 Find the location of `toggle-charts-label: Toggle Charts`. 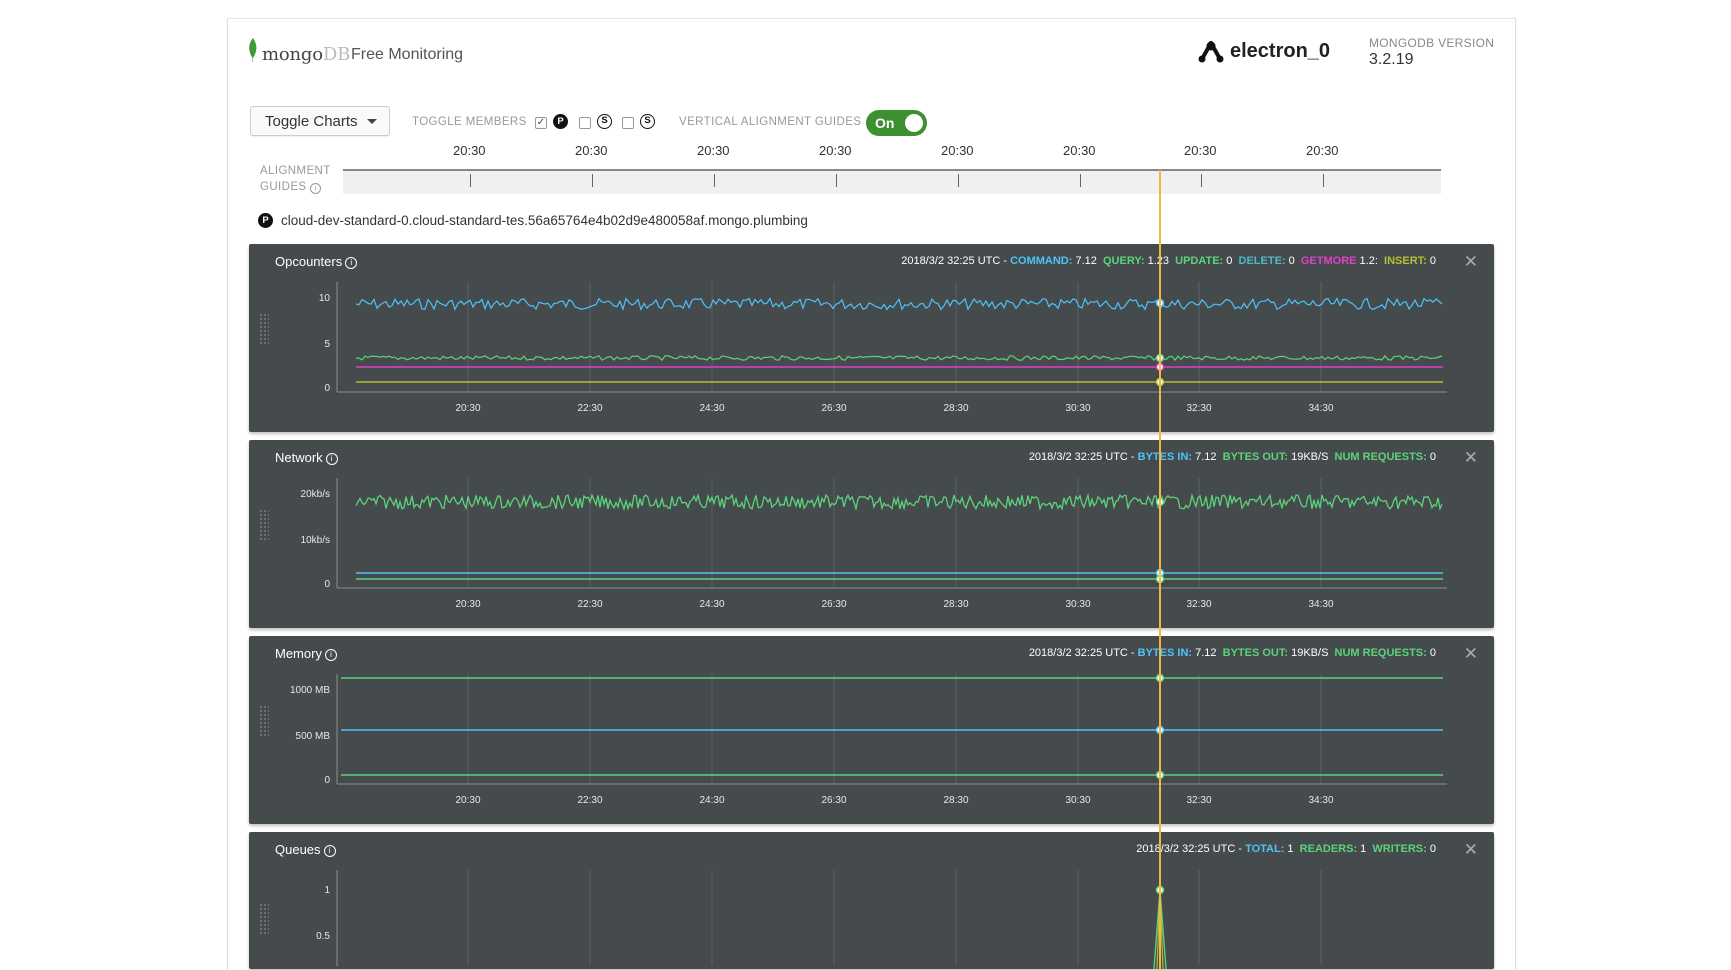

toggle-charts-label: Toggle Charts is located at coordinates (311, 121).